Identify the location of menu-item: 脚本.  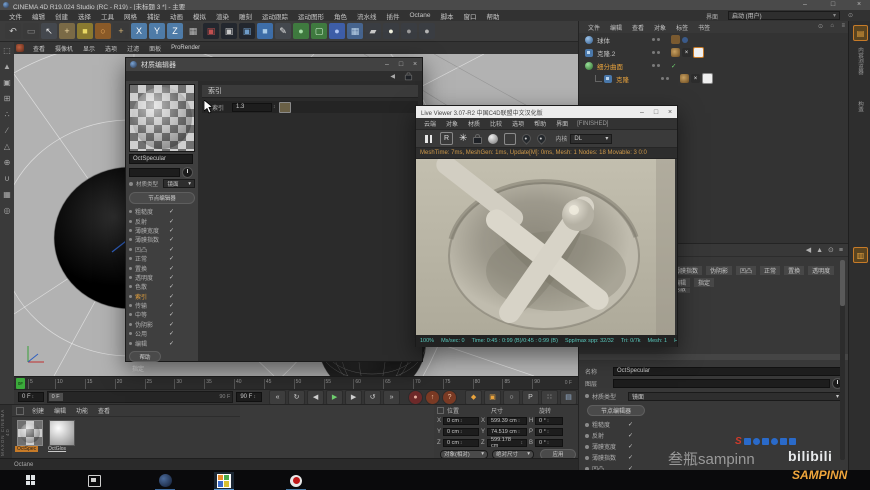
(446, 16).